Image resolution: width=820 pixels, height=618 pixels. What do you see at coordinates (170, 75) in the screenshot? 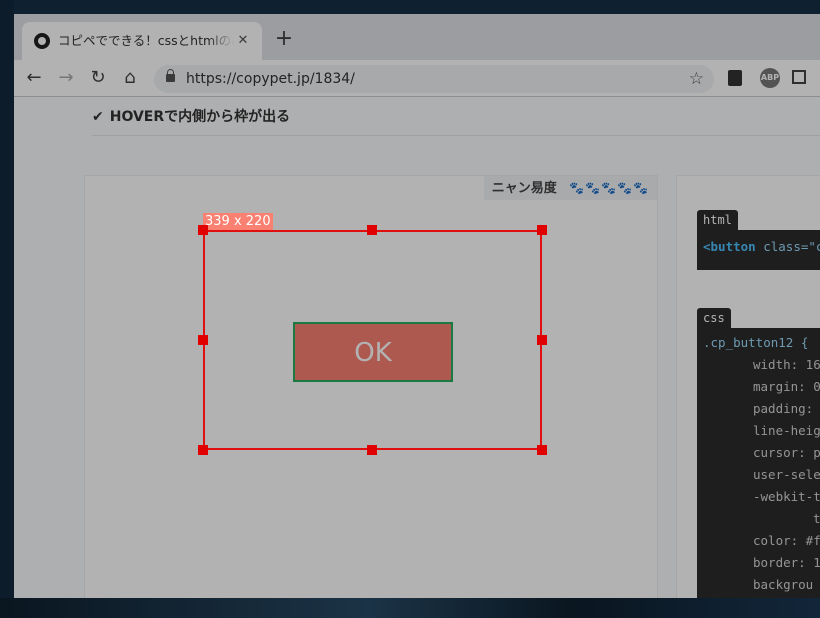
I see `lock-icon` at bounding box center [170, 75].